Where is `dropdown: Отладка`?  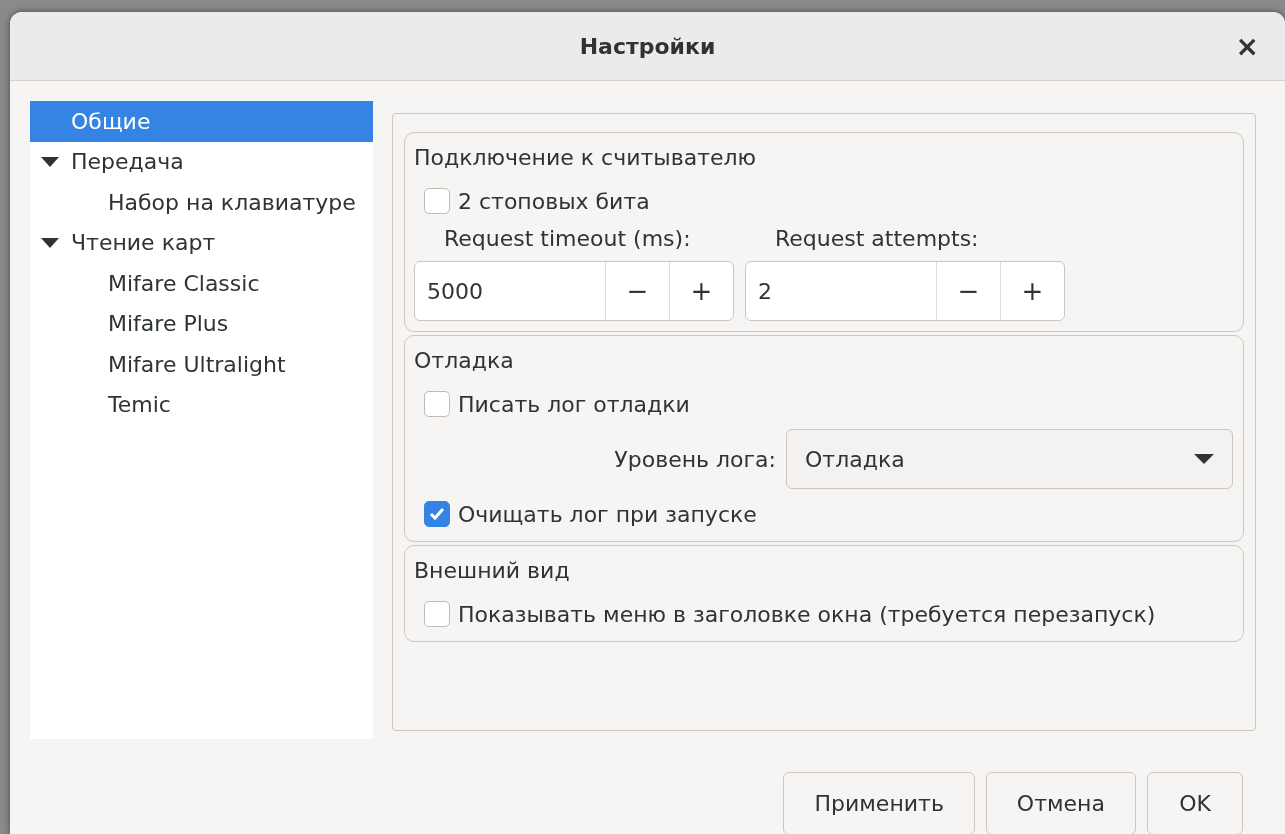
dropdown: Отладка is located at coordinates (1009, 459).